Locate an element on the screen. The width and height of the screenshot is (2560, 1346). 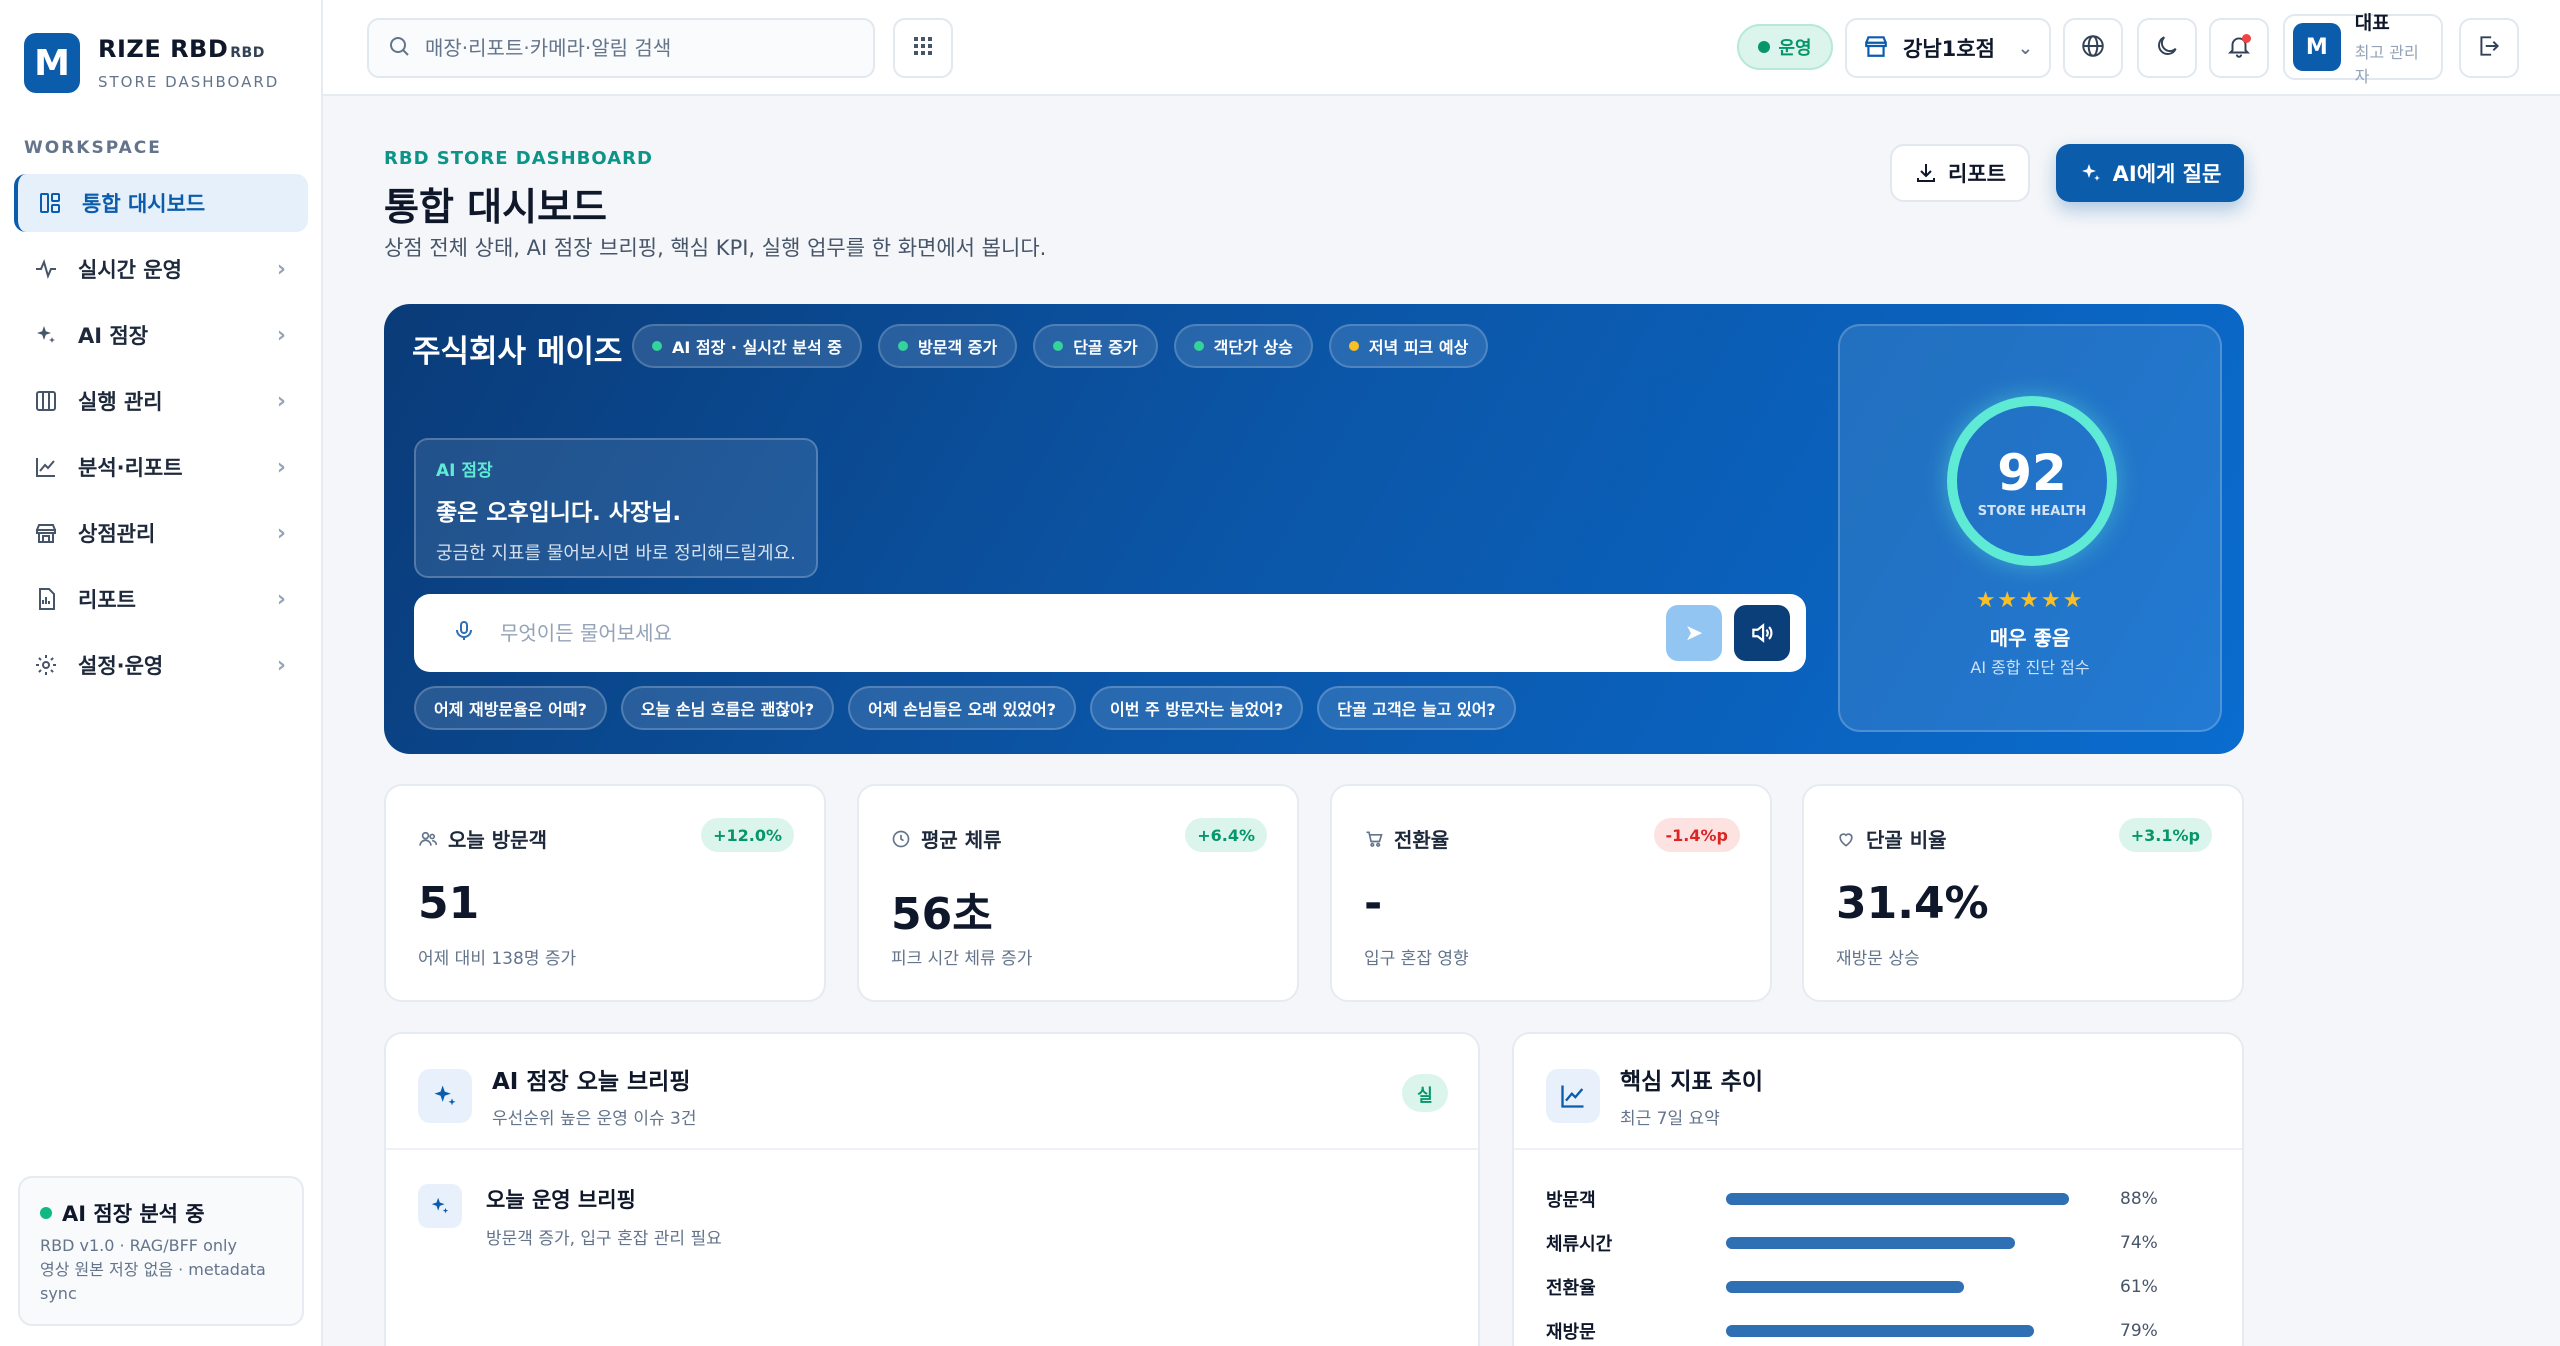
briefing-item: 오늘 운영 브리핑 방문객 증가, 입구 혼잡 관리 필요 is located at coordinates (570, 1216).